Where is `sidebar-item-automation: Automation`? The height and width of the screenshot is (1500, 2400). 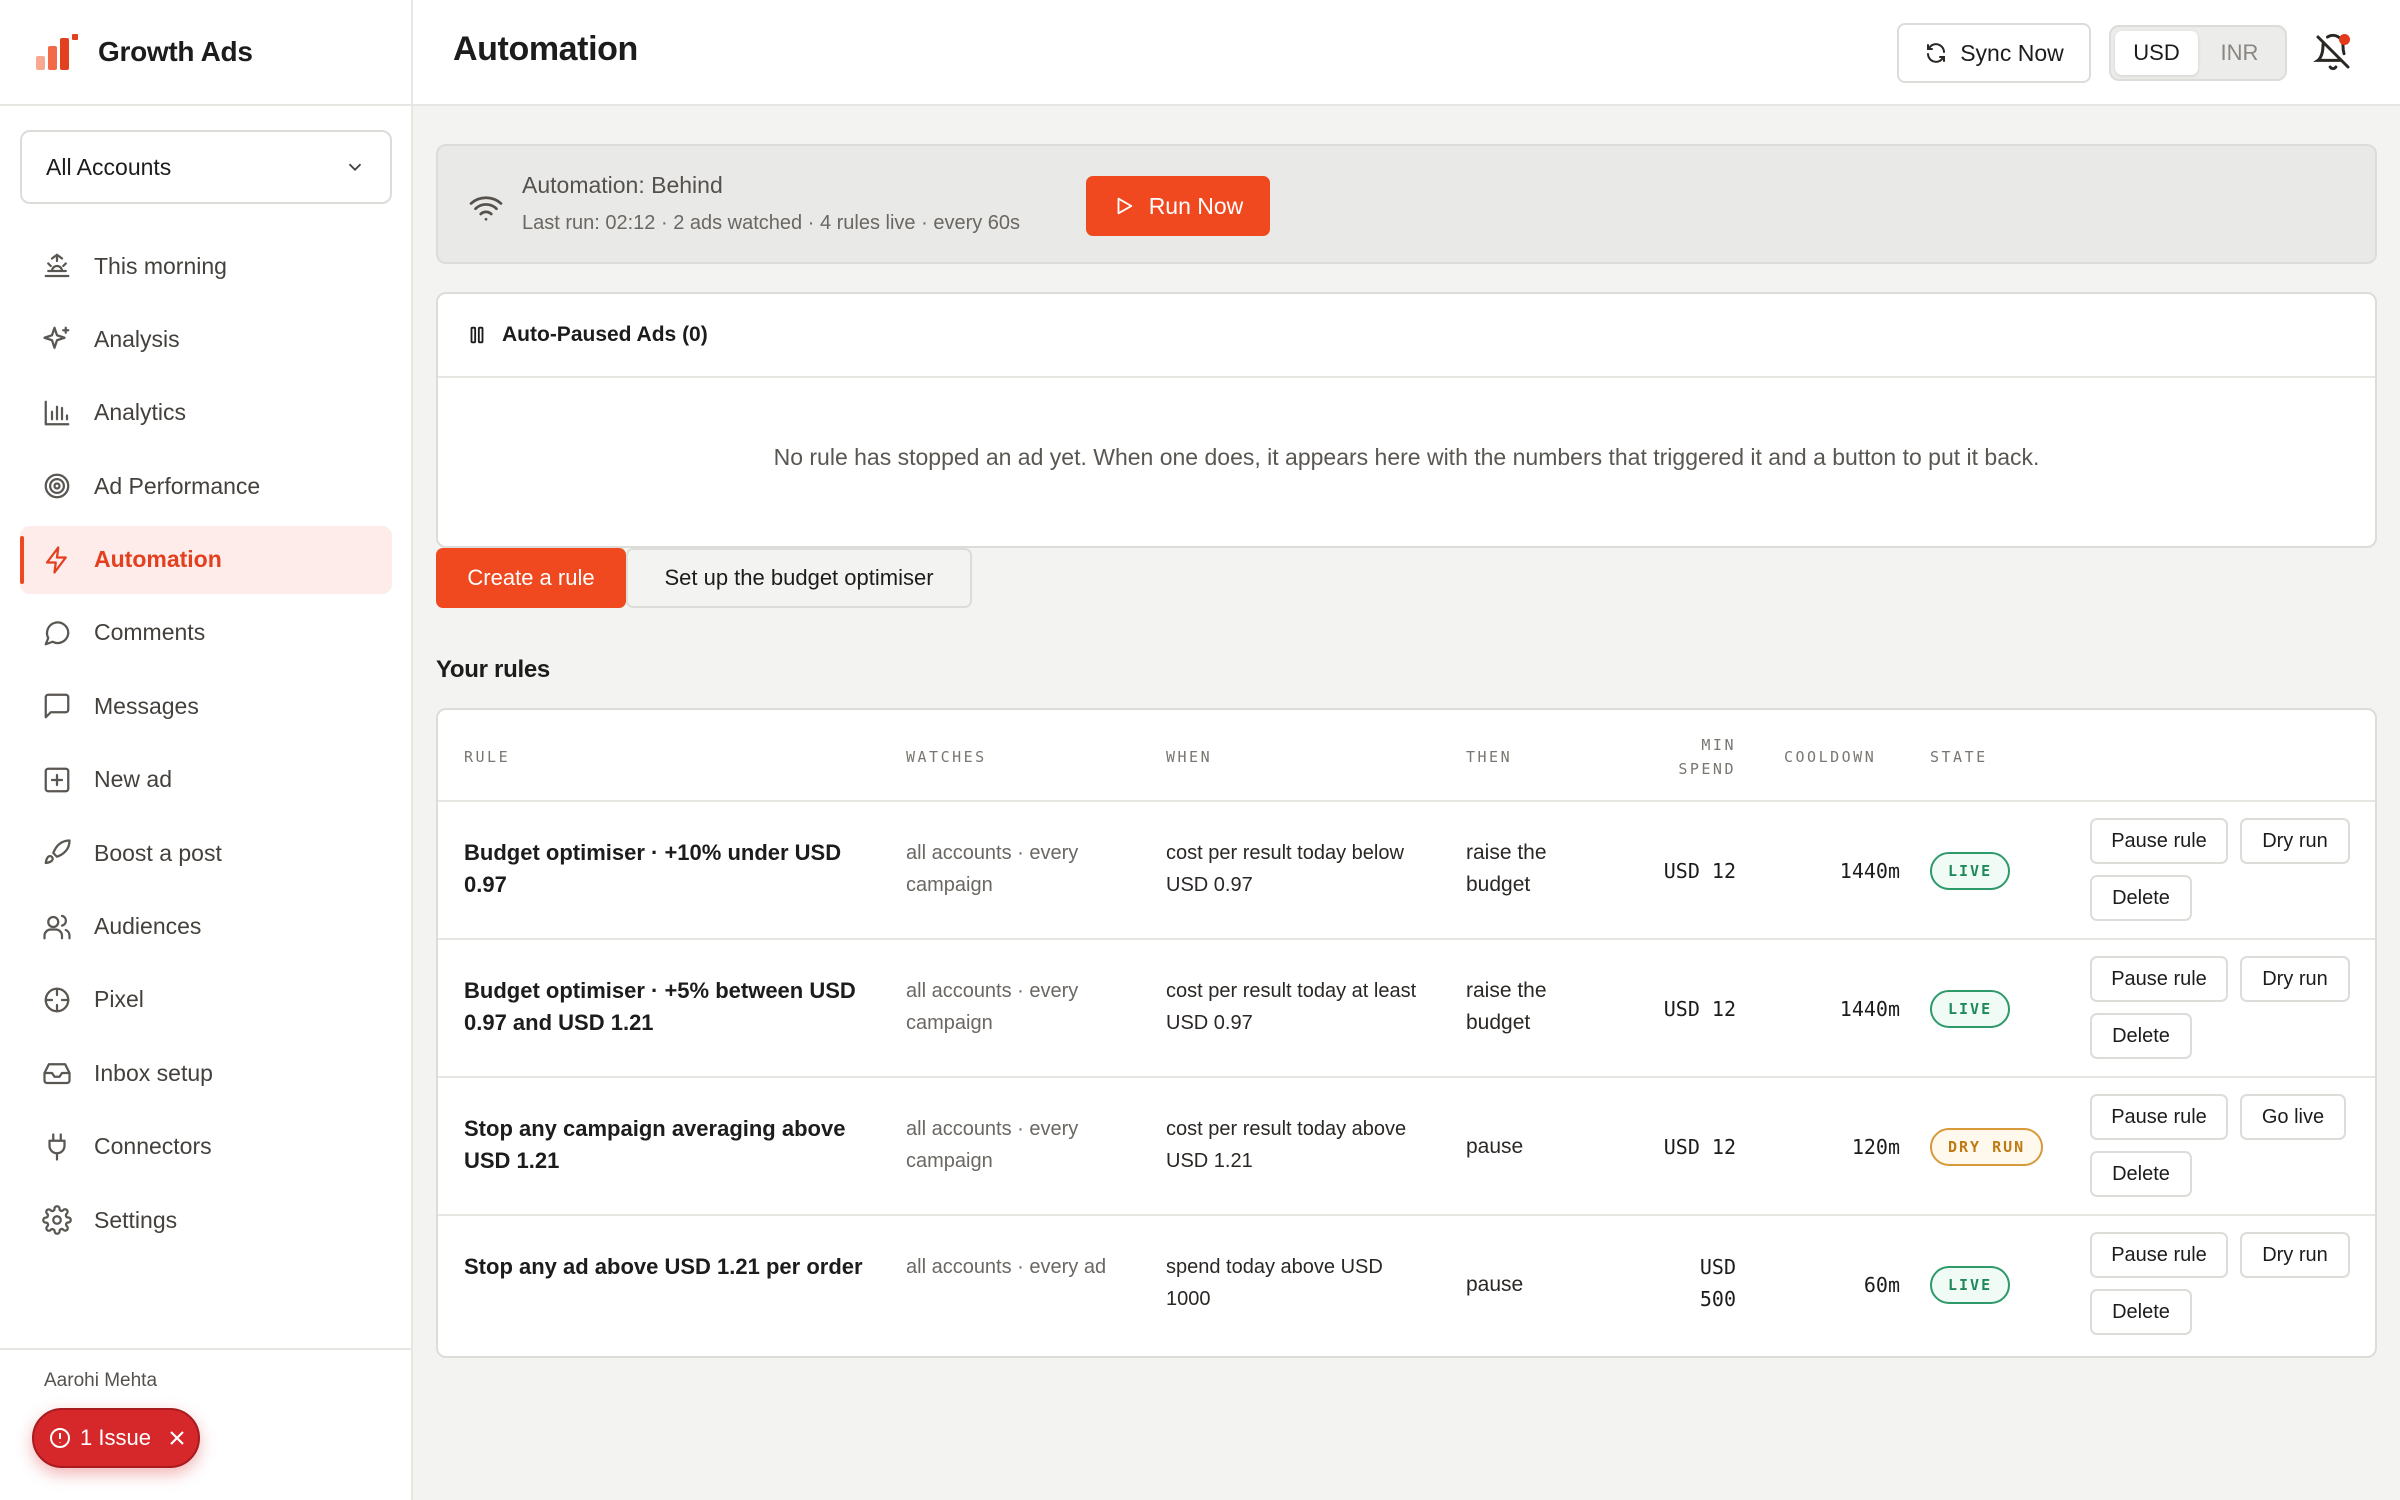 sidebar-item-automation: Automation is located at coordinates (206, 559).